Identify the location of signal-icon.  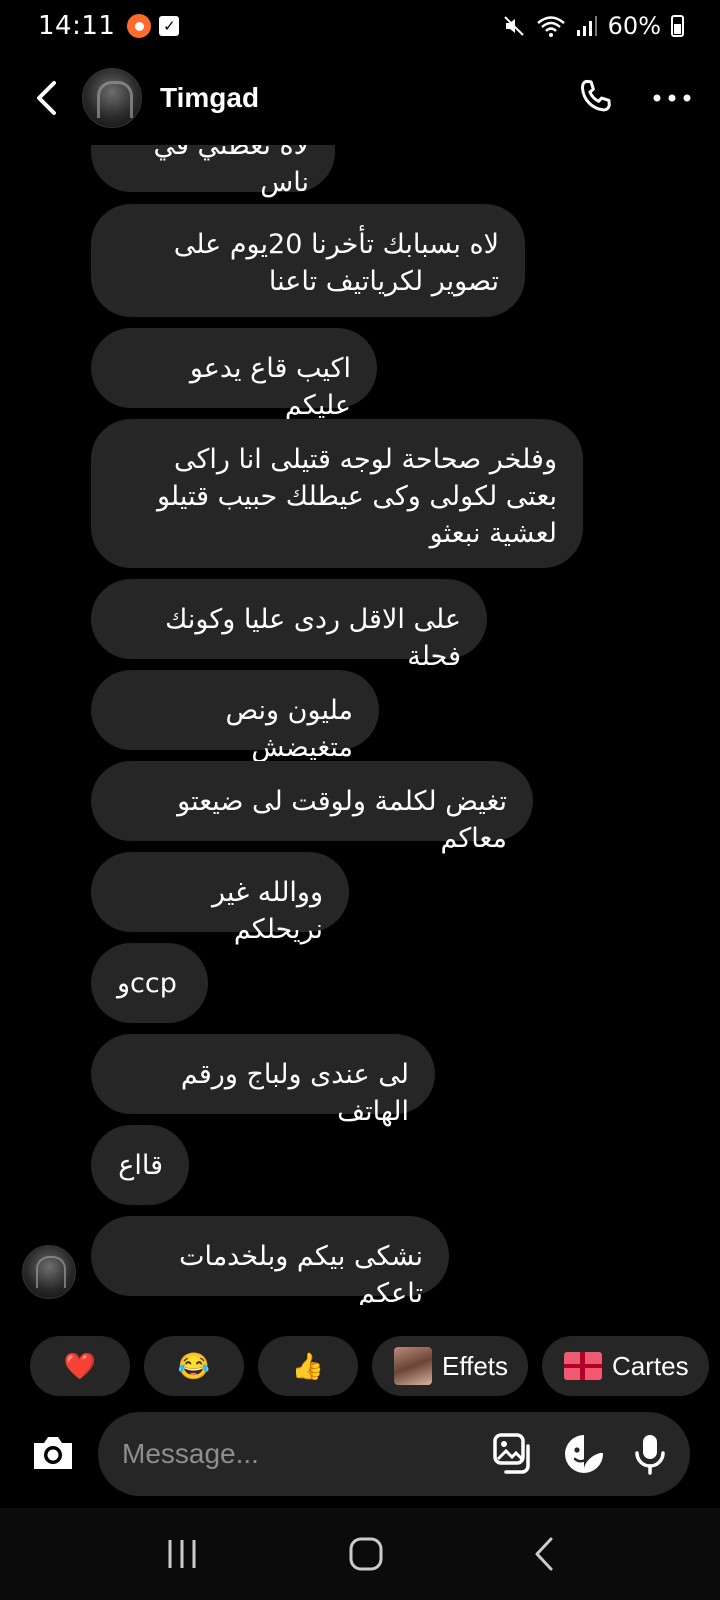
(586, 26).